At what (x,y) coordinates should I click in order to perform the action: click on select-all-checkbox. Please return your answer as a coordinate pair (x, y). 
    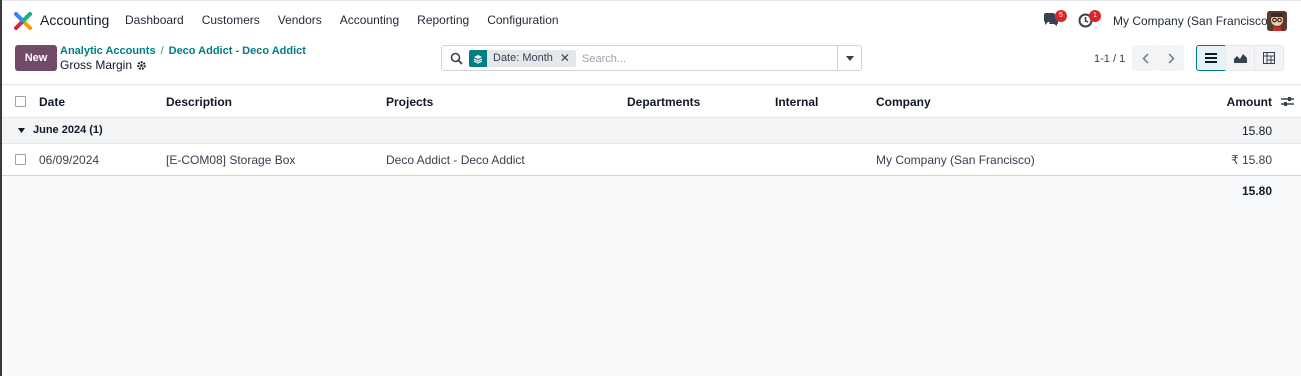
    Looking at the image, I should click on (20, 101).